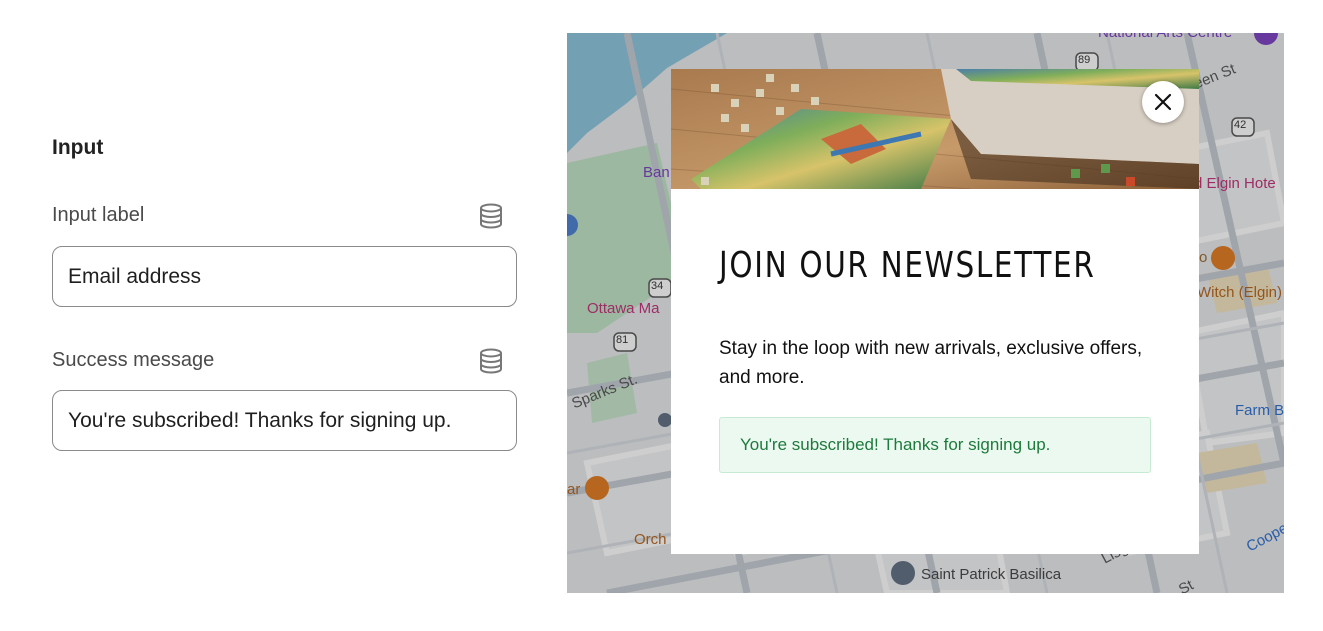 This screenshot has width=1323, height=631. Describe the element at coordinates (284, 420) in the screenshot. I see `success-message-field` at that location.